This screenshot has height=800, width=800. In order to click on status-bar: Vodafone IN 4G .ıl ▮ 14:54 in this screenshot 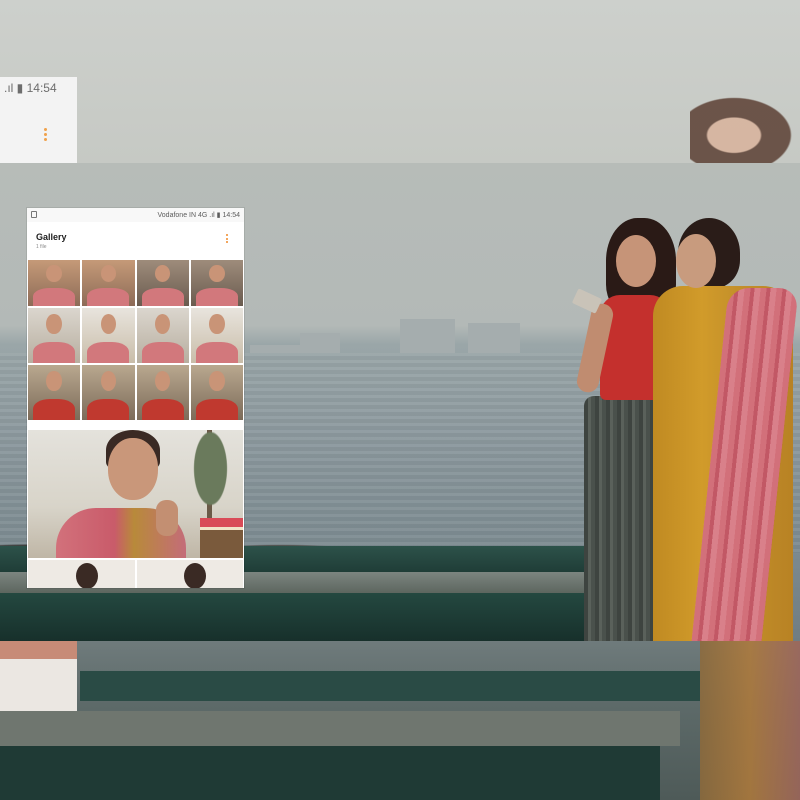, I will do `click(135, 215)`.